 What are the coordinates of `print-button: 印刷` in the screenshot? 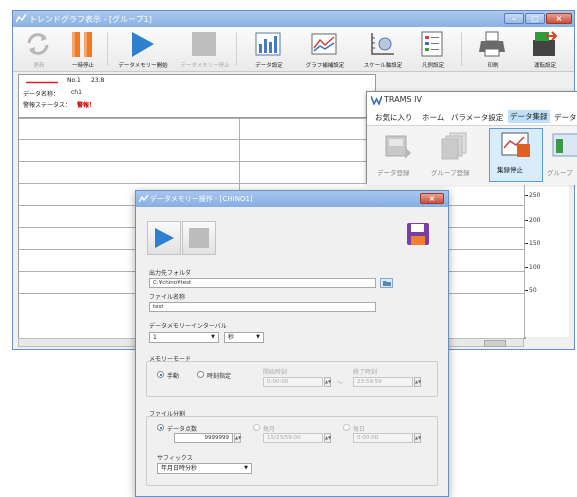 It's located at (493, 49).